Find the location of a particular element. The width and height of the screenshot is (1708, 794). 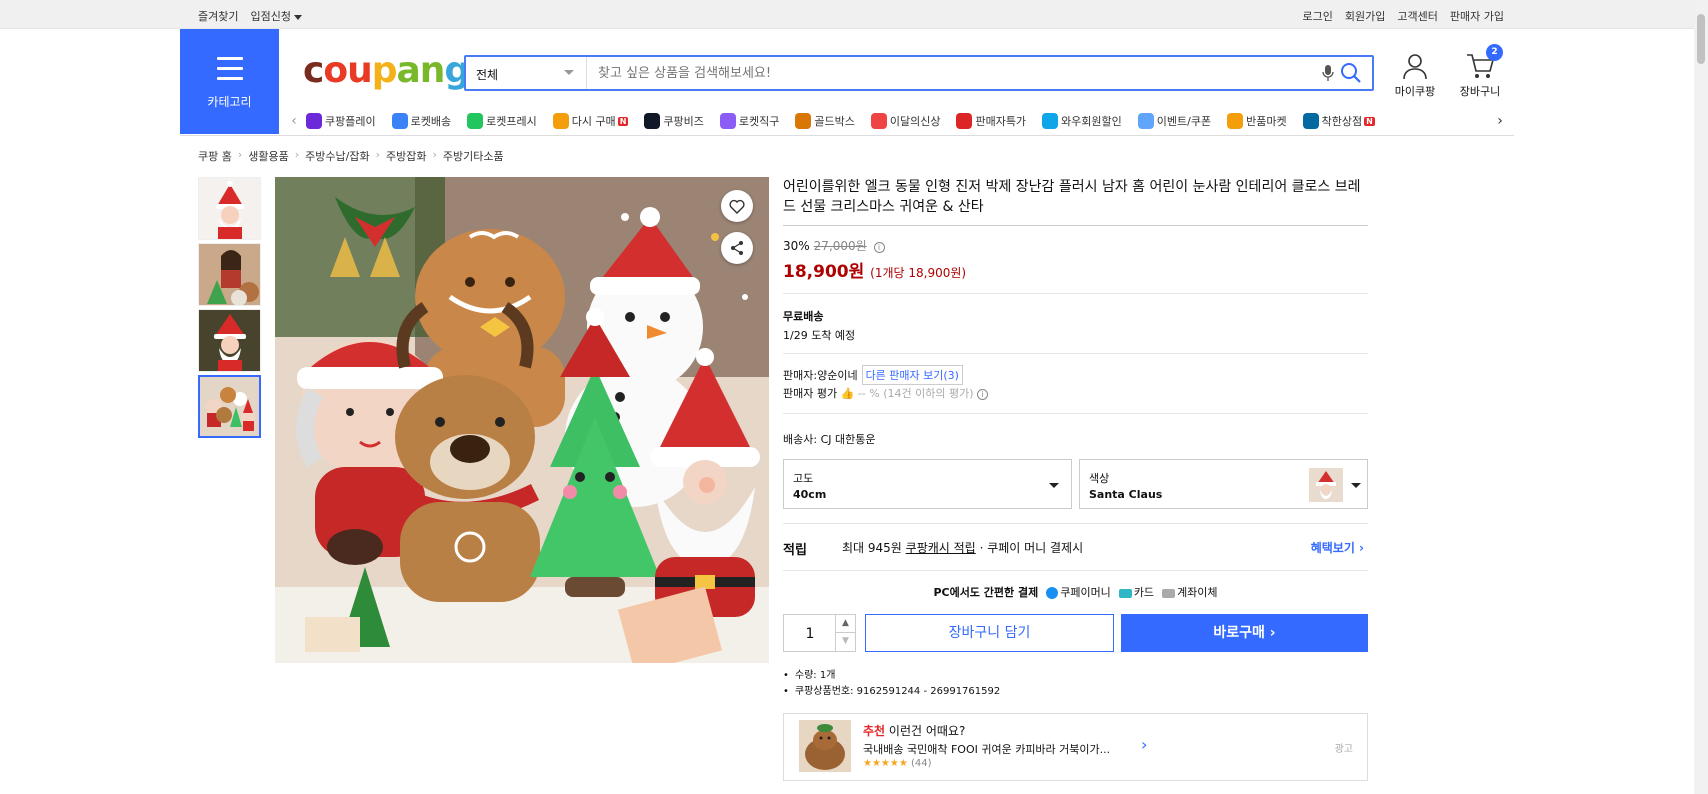

nav-item: 로켓프레시 is located at coordinates (502, 121).